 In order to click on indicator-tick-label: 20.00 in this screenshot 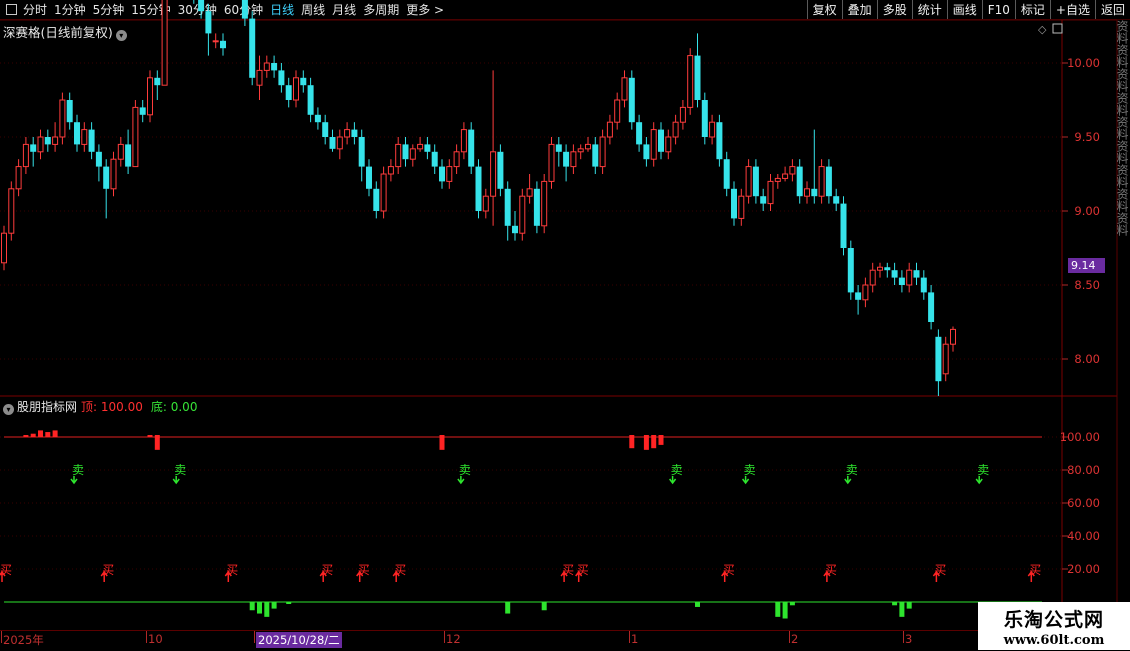, I will do `click(1083, 569)`.